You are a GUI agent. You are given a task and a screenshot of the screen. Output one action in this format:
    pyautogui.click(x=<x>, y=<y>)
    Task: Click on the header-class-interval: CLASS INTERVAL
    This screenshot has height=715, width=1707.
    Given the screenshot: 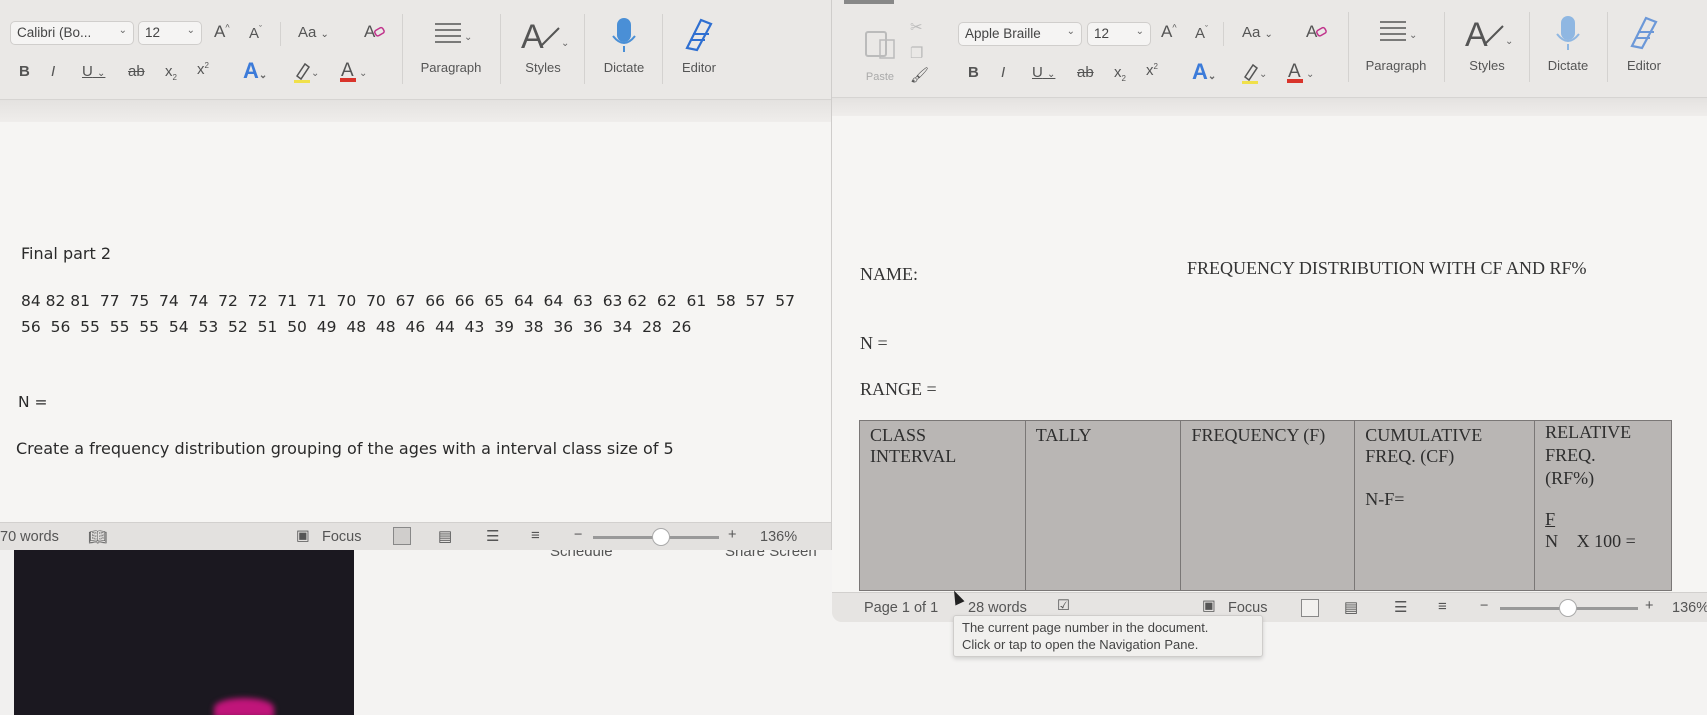 What is the action you would take?
    pyautogui.click(x=942, y=505)
    